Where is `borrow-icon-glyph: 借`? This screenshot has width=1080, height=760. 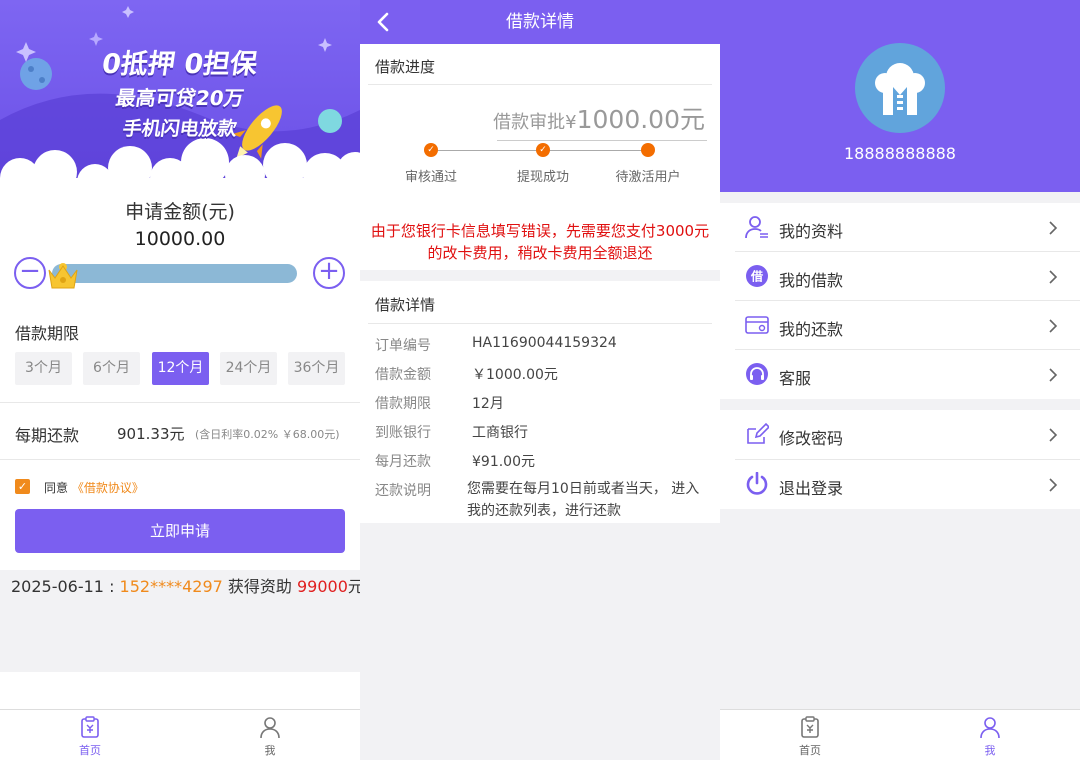
borrow-icon-glyph: 借 is located at coordinates (756, 276).